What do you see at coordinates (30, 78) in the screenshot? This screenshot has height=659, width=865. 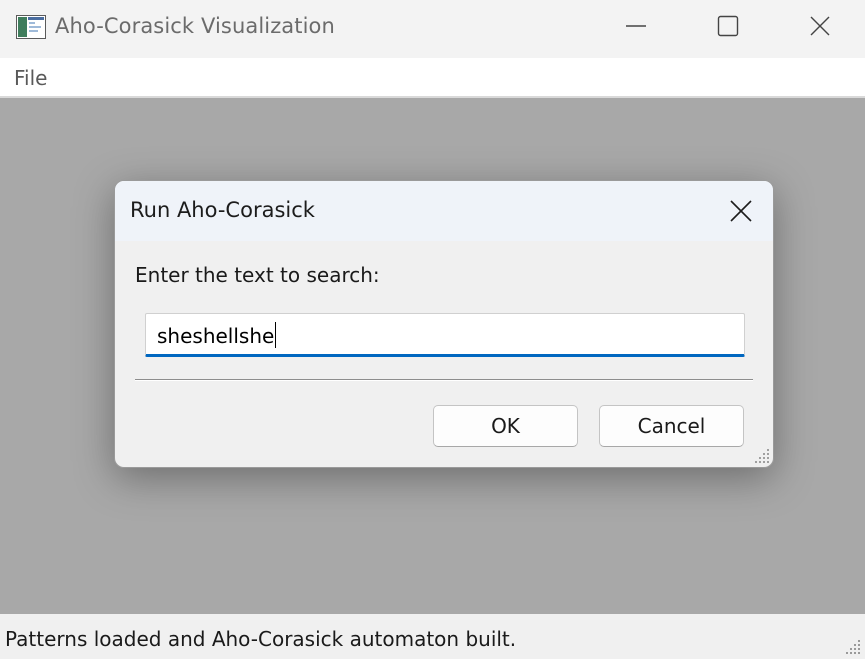 I see `menu-item-file: File` at bounding box center [30, 78].